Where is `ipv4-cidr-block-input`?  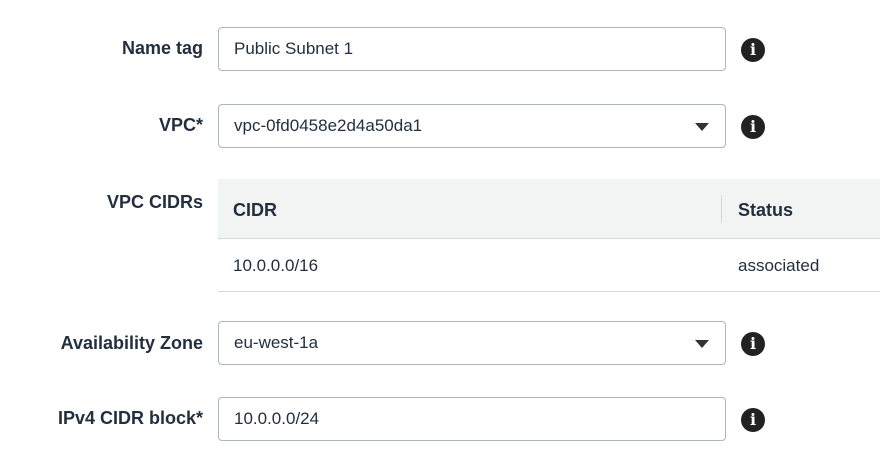 ipv4-cidr-block-input is located at coordinates (464, 419).